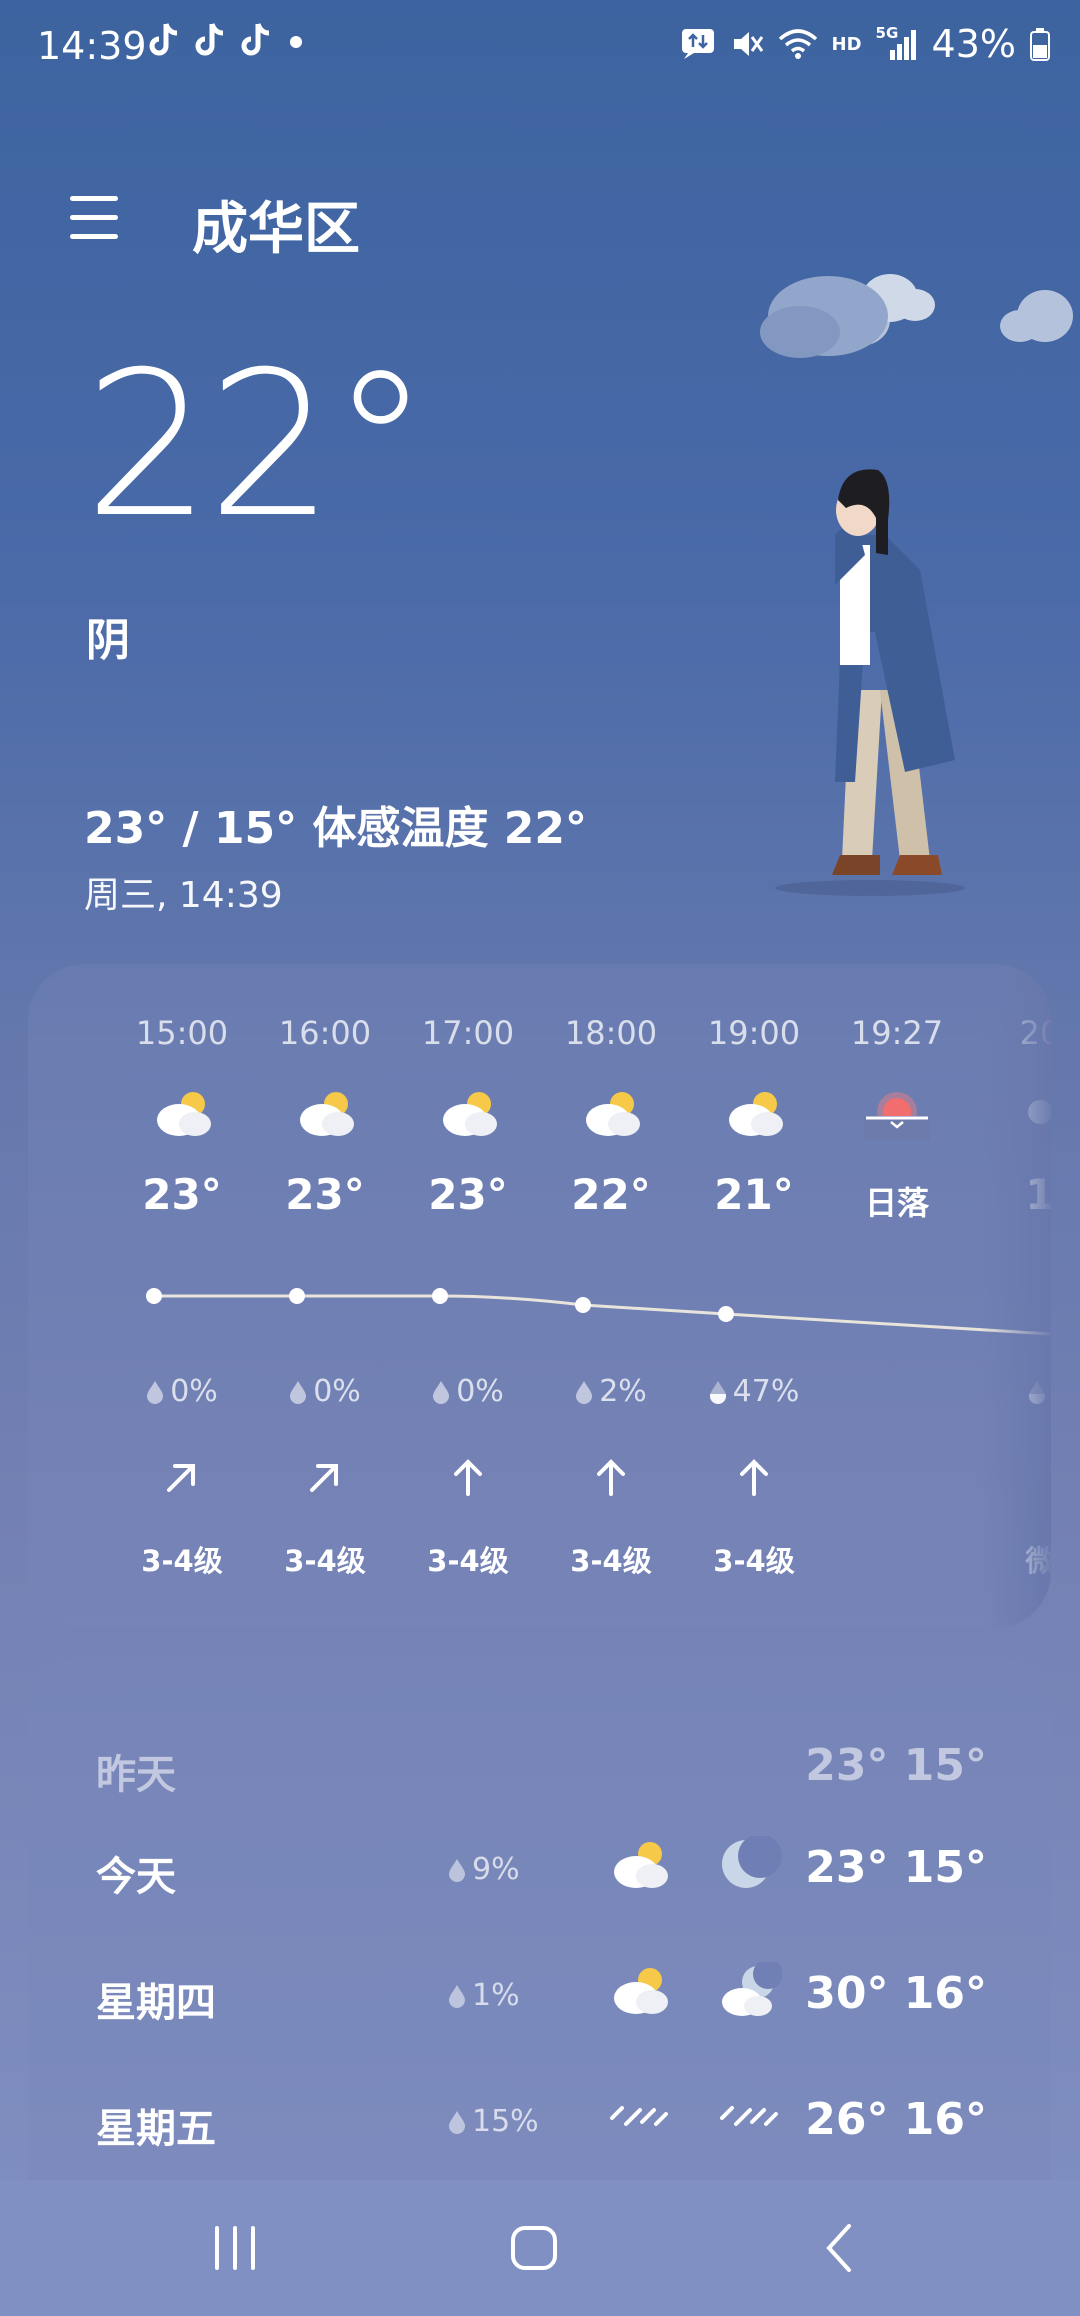 This screenshot has height=2316, width=1080. What do you see at coordinates (540, 48) in the screenshot?
I see `status-bar: 14:39 HD 5G 43%` at bounding box center [540, 48].